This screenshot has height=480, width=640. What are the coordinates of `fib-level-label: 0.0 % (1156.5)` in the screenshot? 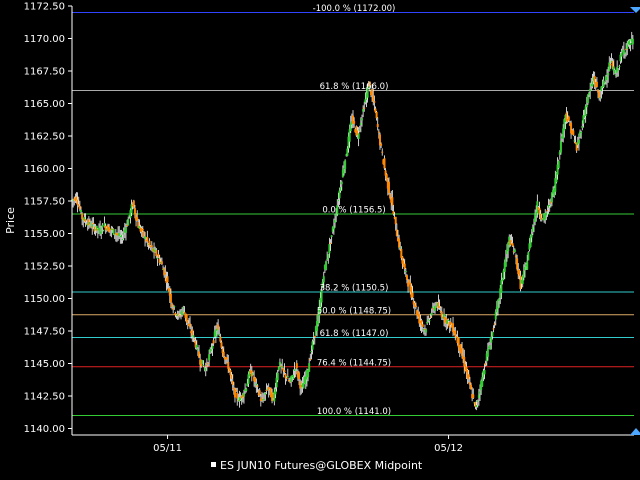 It's located at (353, 211).